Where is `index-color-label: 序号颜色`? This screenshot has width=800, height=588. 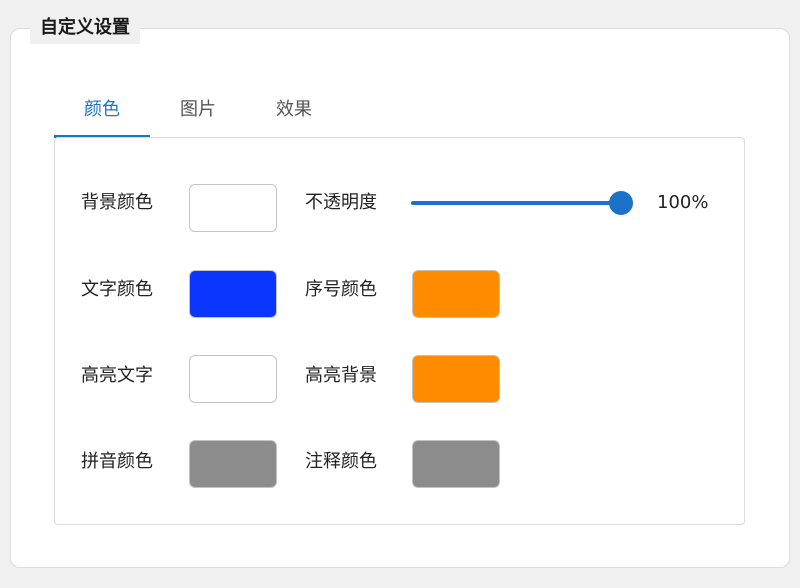 index-color-label: 序号颜色 is located at coordinates (341, 289).